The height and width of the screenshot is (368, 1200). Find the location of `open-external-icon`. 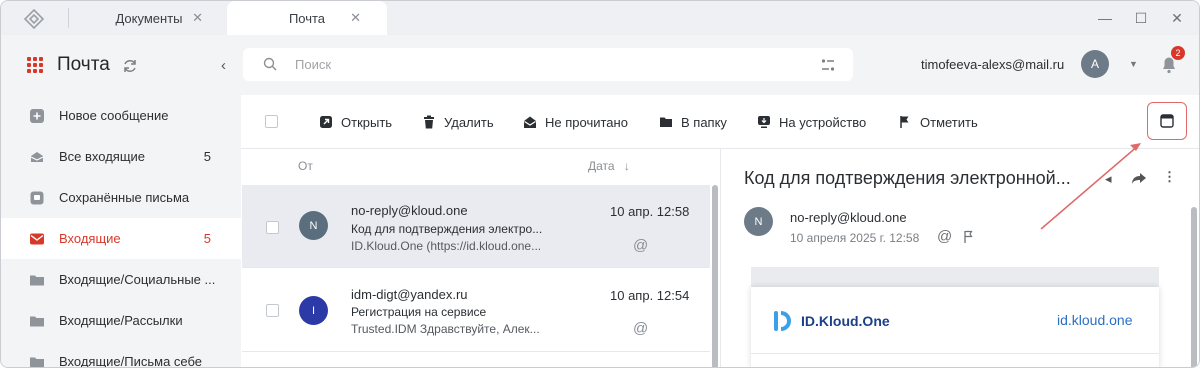

open-external-icon is located at coordinates (326, 122).